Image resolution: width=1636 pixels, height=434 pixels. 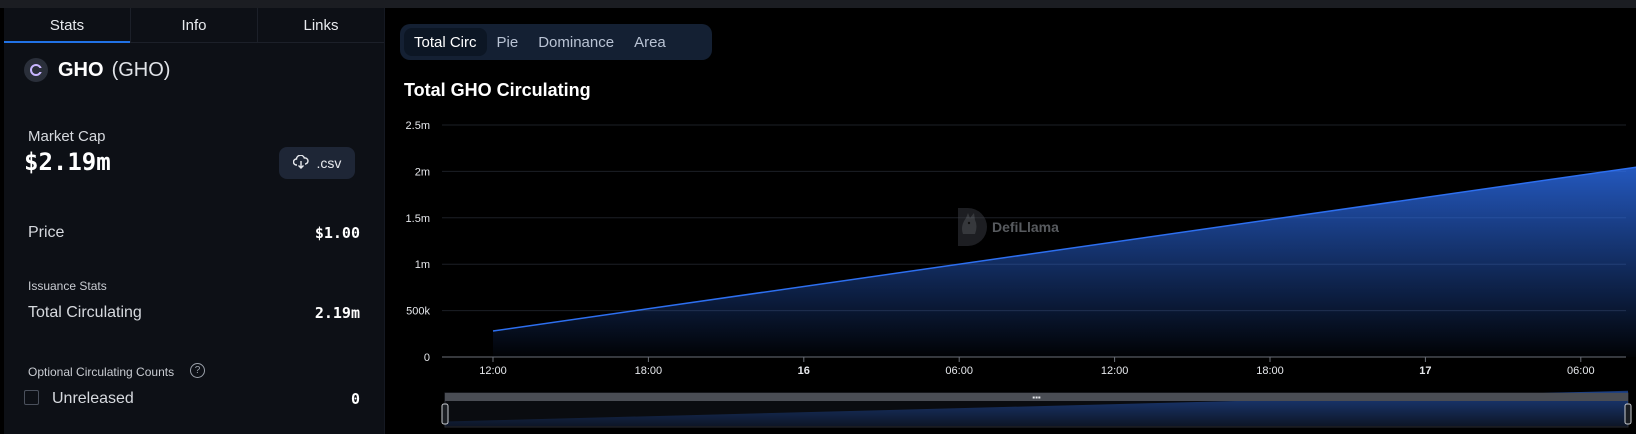 What do you see at coordinates (418, 126) in the screenshot?
I see `y-tick-label: 2.5m` at bounding box center [418, 126].